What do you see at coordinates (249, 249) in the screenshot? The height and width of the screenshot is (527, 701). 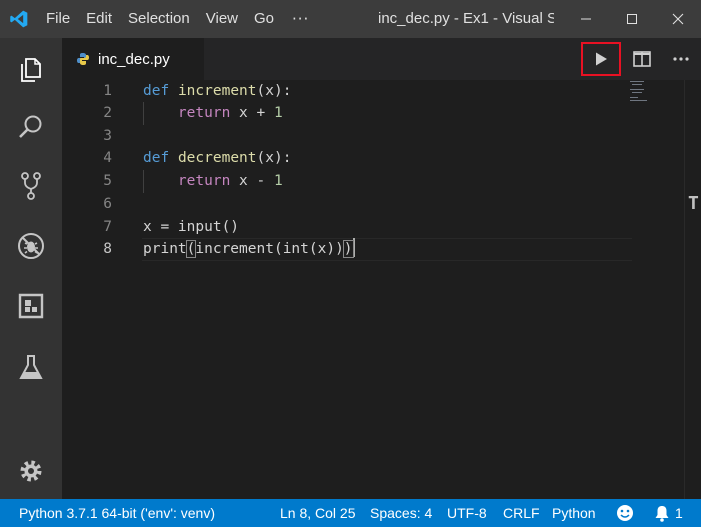 I see `code-text: print(increment(int(x)))` at bounding box center [249, 249].